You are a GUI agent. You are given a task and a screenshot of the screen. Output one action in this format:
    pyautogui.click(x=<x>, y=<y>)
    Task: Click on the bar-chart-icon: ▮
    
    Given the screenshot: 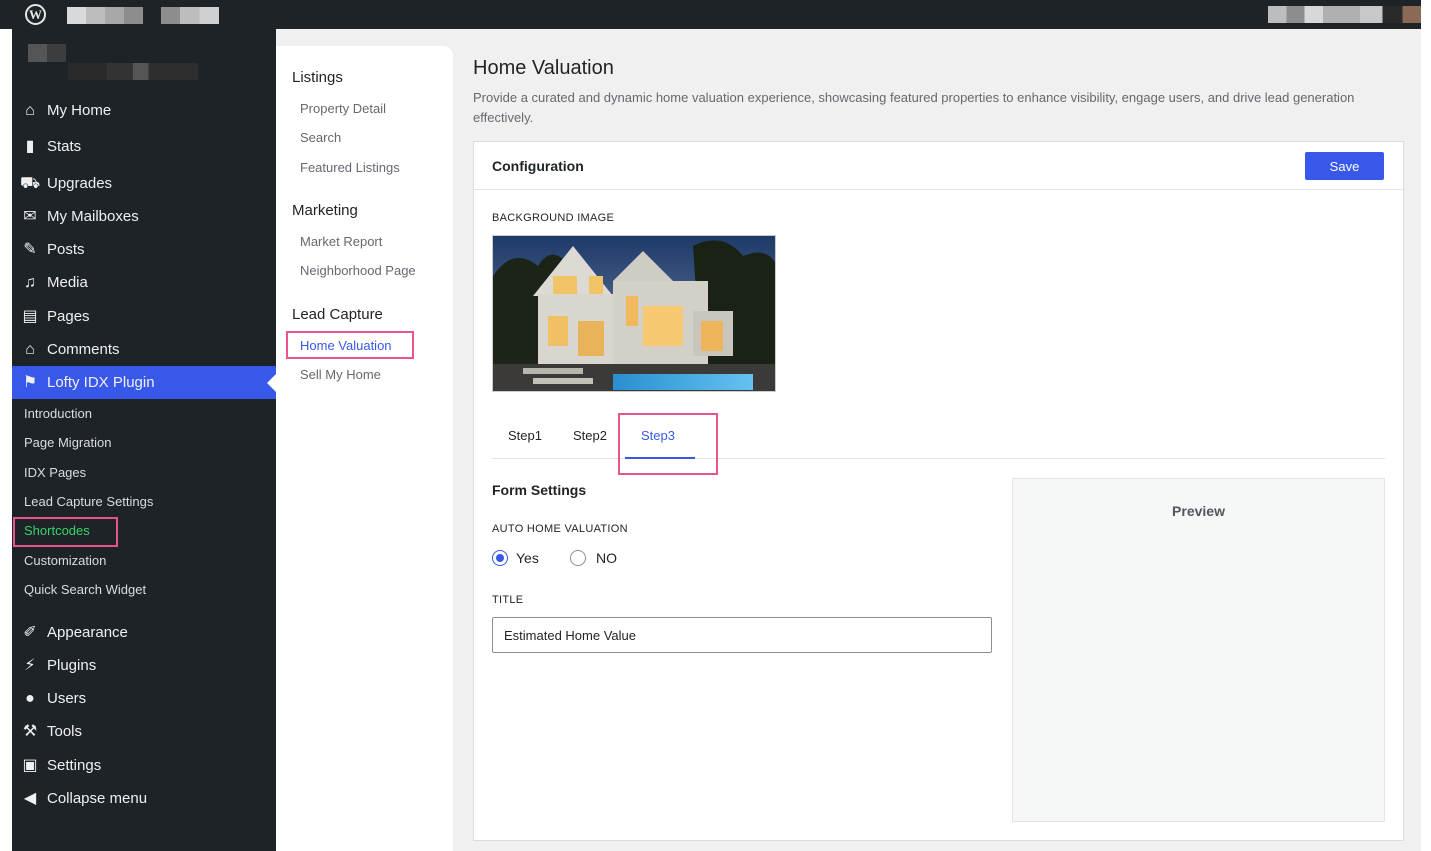 What is the action you would take?
    pyautogui.click(x=30, y=146)
    